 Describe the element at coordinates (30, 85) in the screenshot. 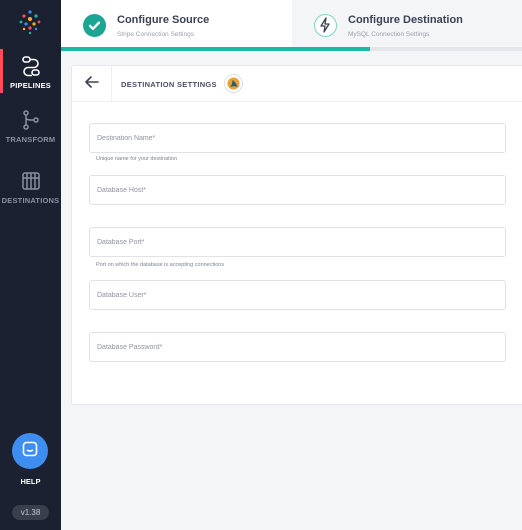

I see `sidebar-item-label: PIPELINES` at that location.